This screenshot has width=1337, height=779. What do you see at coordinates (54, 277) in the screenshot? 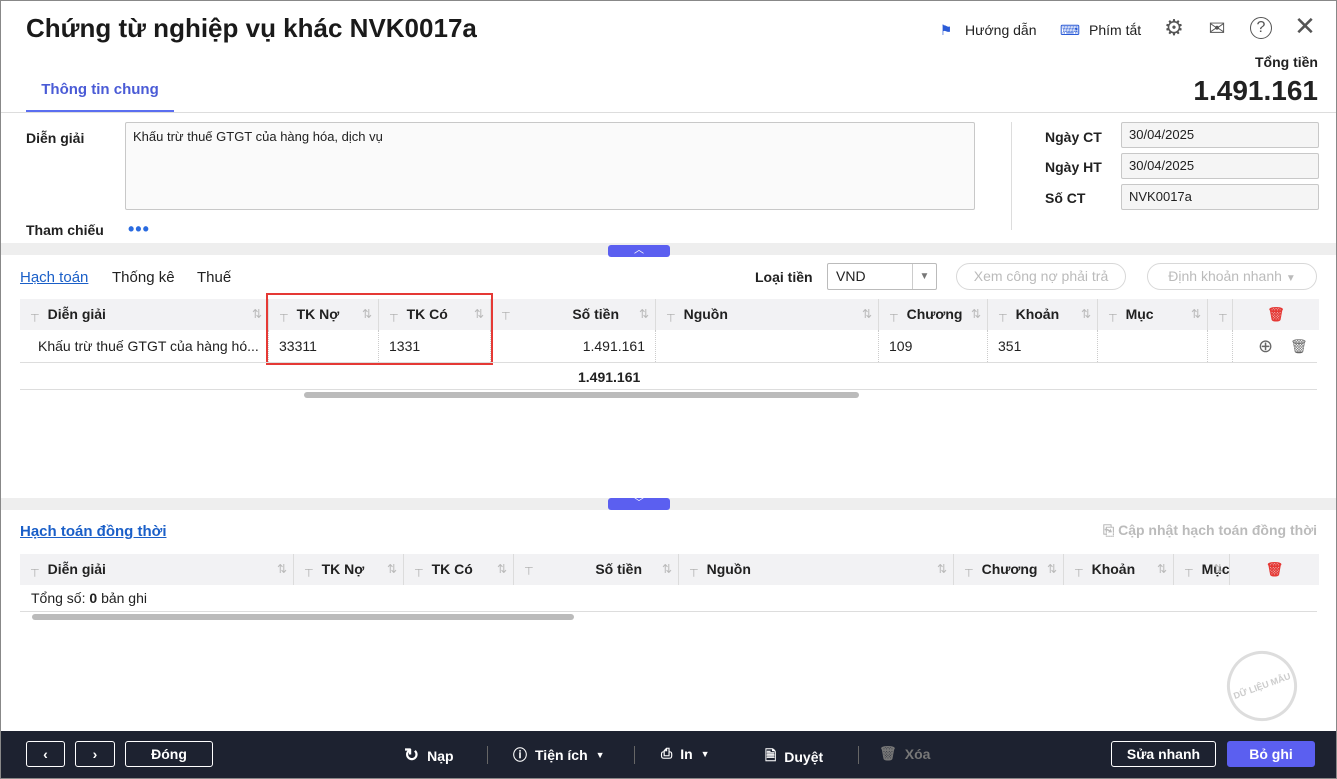
I see `tab-accounting: Hạch toán` at bounding box center [54, 277].